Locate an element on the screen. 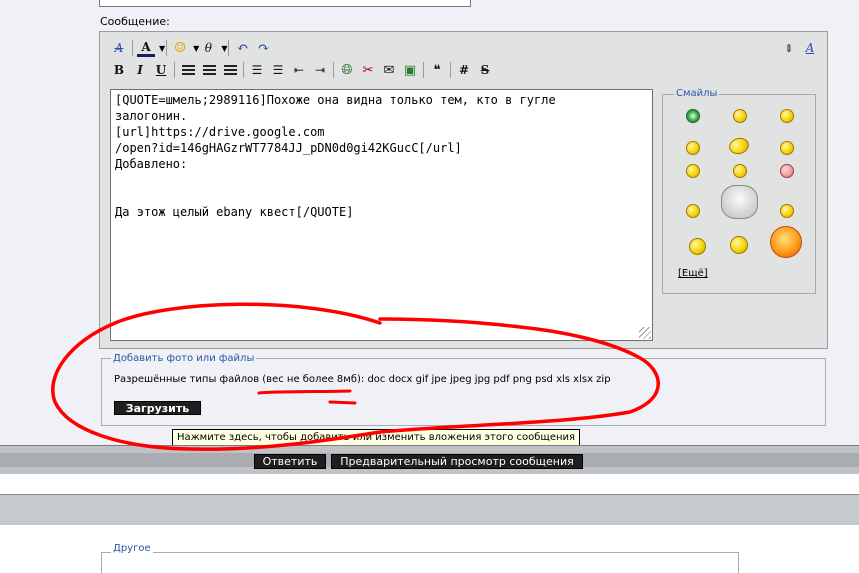 The image size is (859, 573). smiley-surprised-icon is located at coordinates (693, 171).